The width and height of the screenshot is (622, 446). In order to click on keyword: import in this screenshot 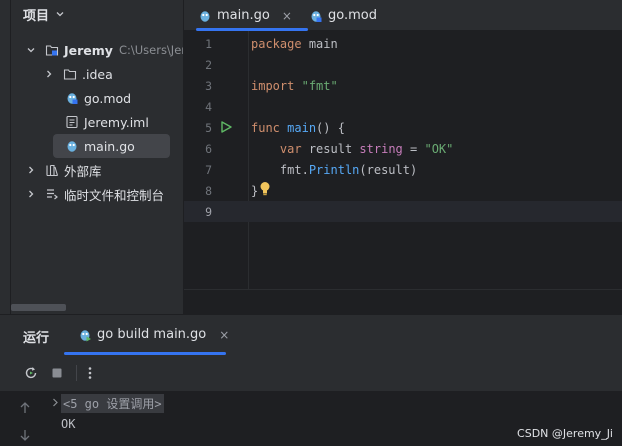, I will do `click(273, 85)`.